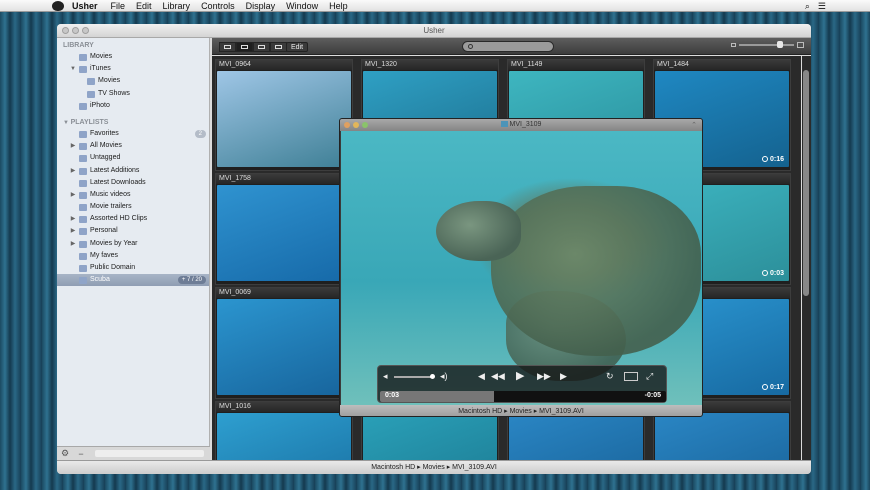  Describe the element at coordinates (133, 207) in the screenshot. I see `sidebar-item-sidebar.playlists: Movie trailers` at that location.